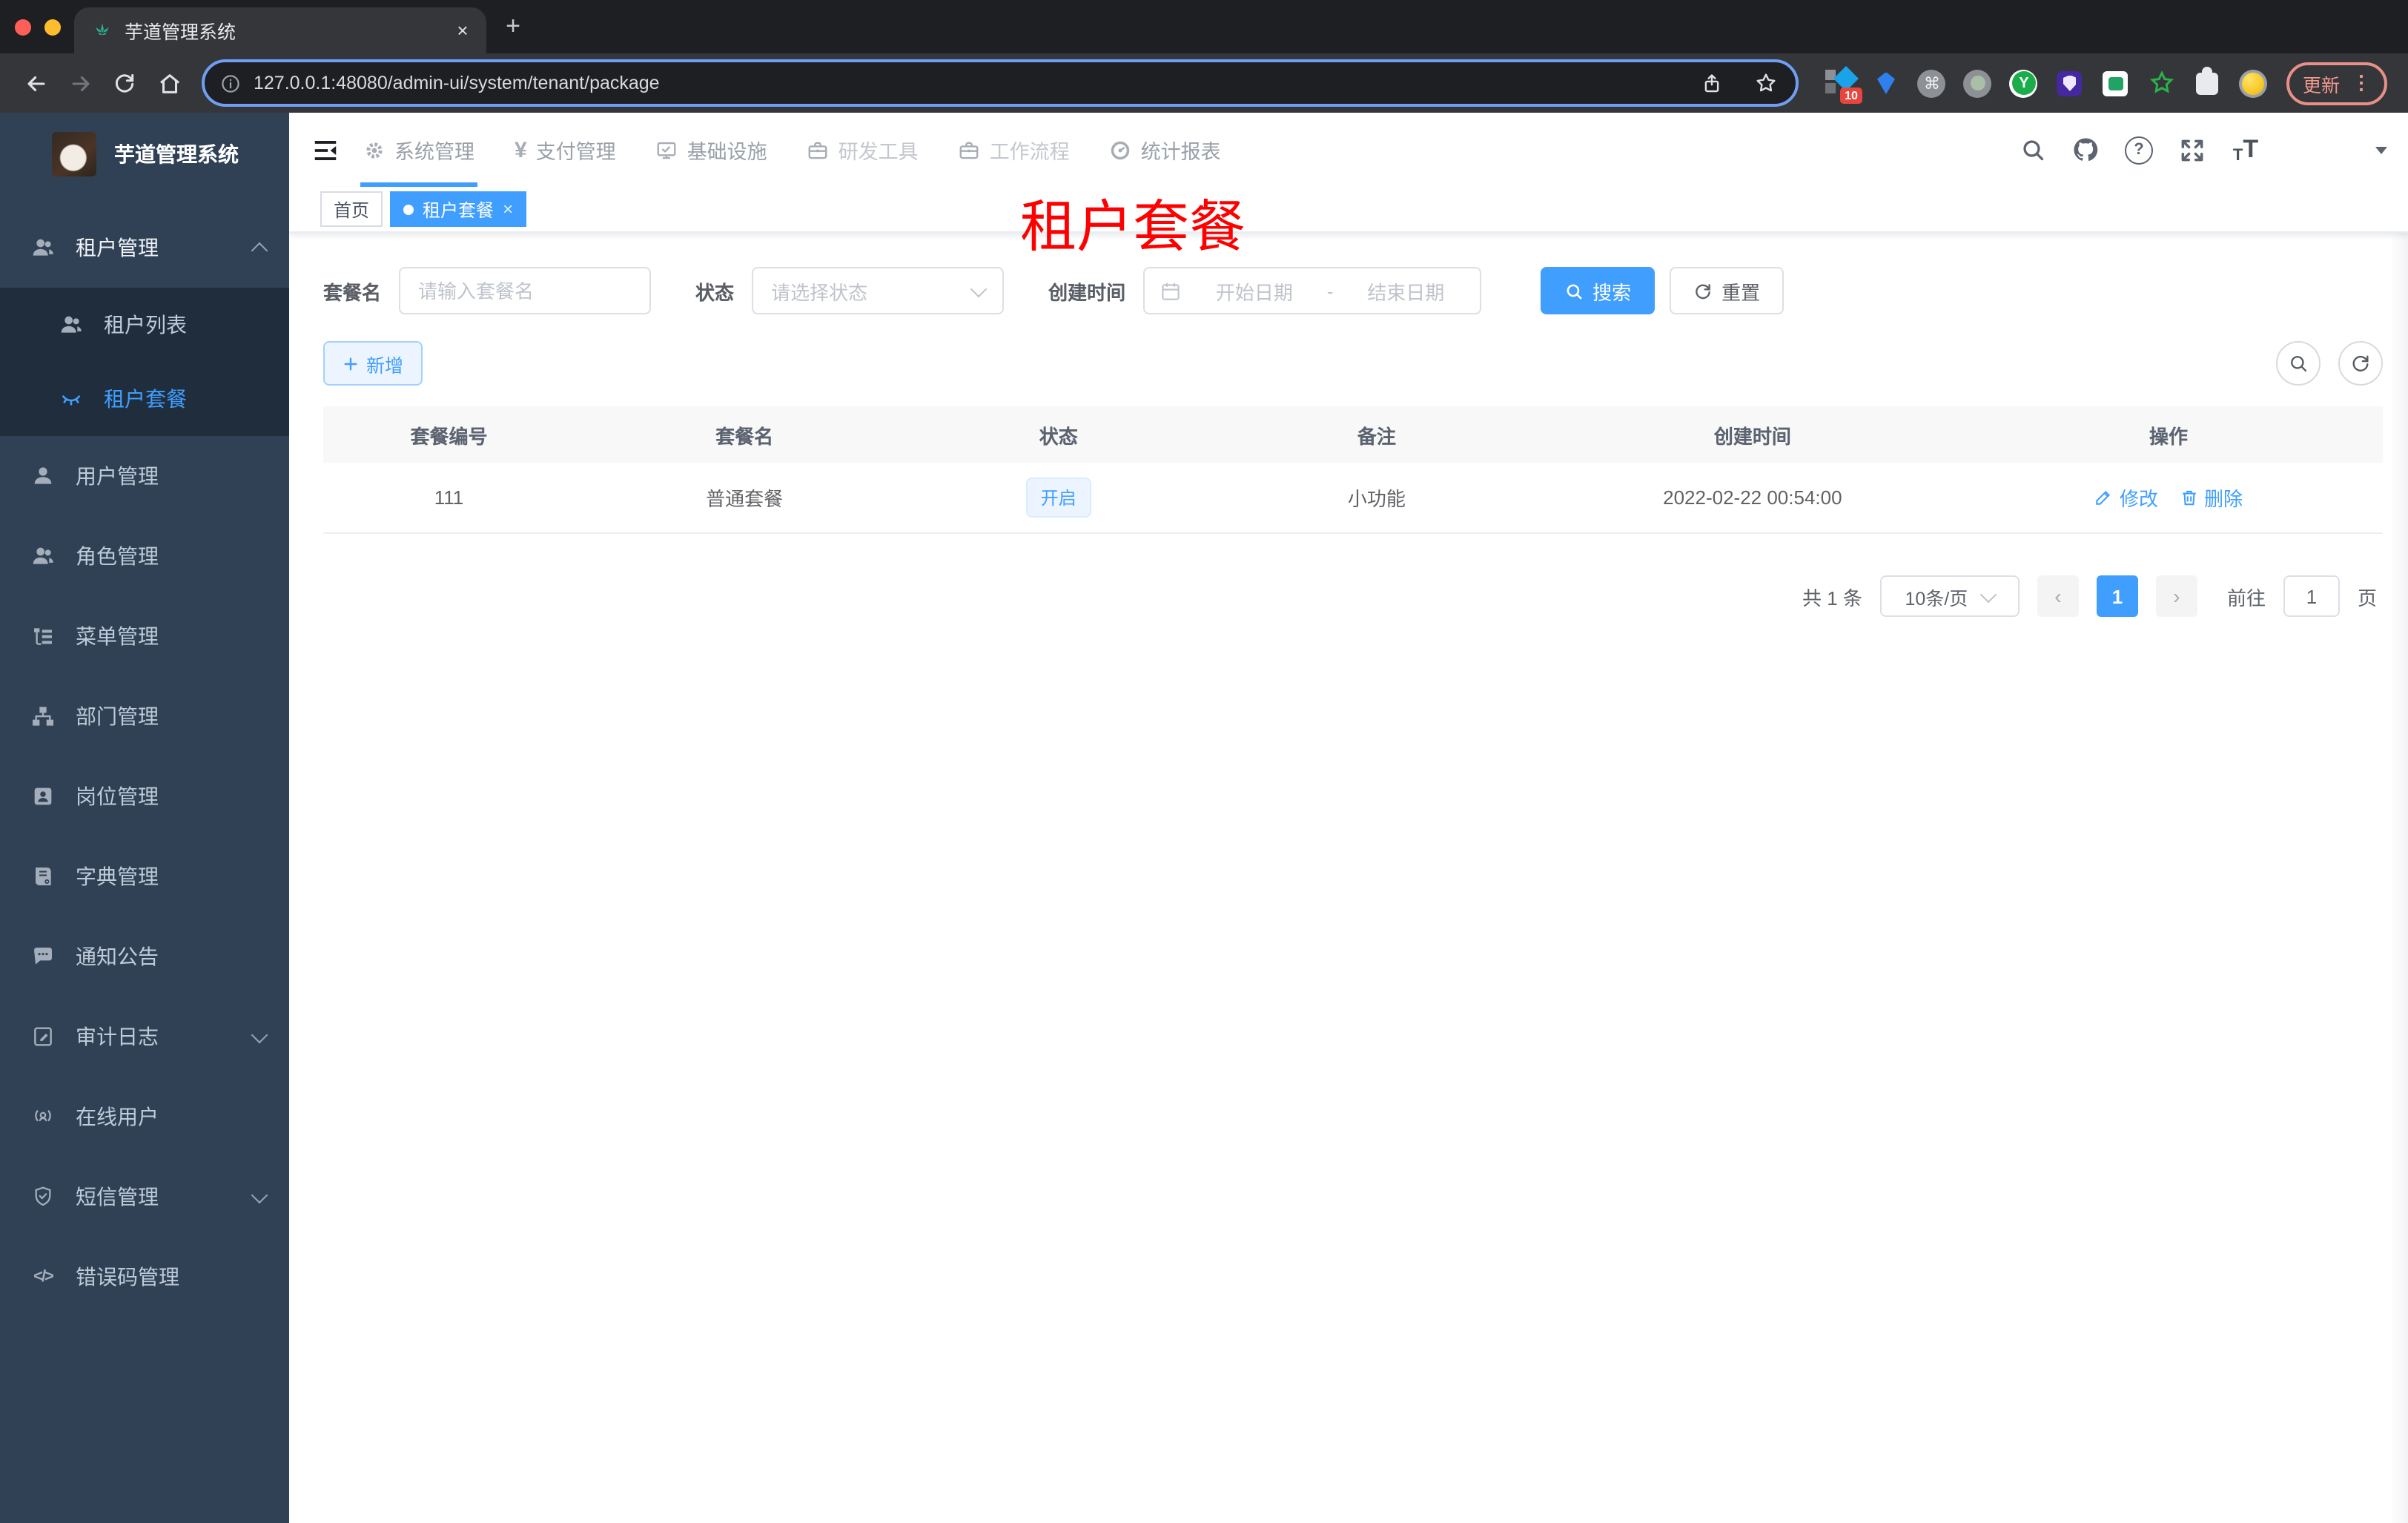 The width and height of the screenshot is (2408, 1523). Describe the element at coordinates (2126, 498) in the screenshot. I see `edit-link: 修改` at that location.